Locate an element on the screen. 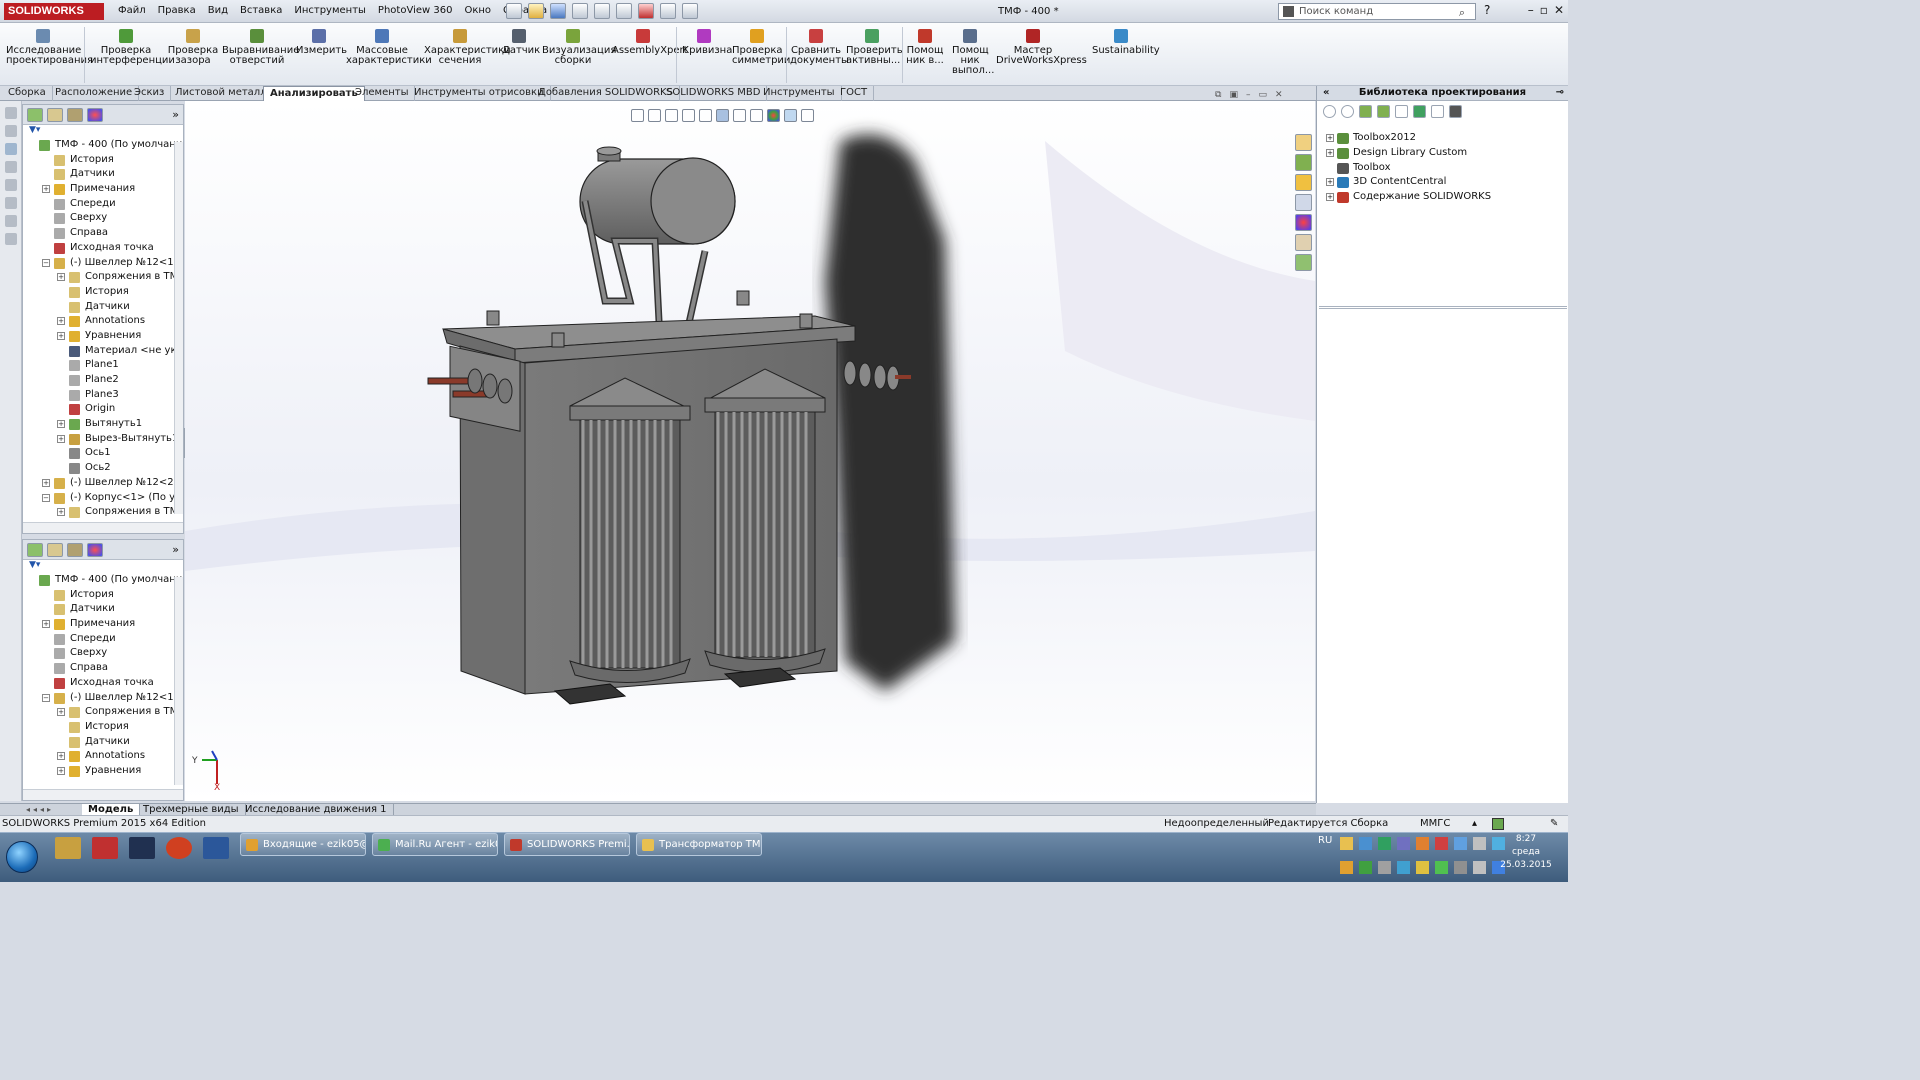  menu-item-6: Окно is located at coordinates (477, 10).